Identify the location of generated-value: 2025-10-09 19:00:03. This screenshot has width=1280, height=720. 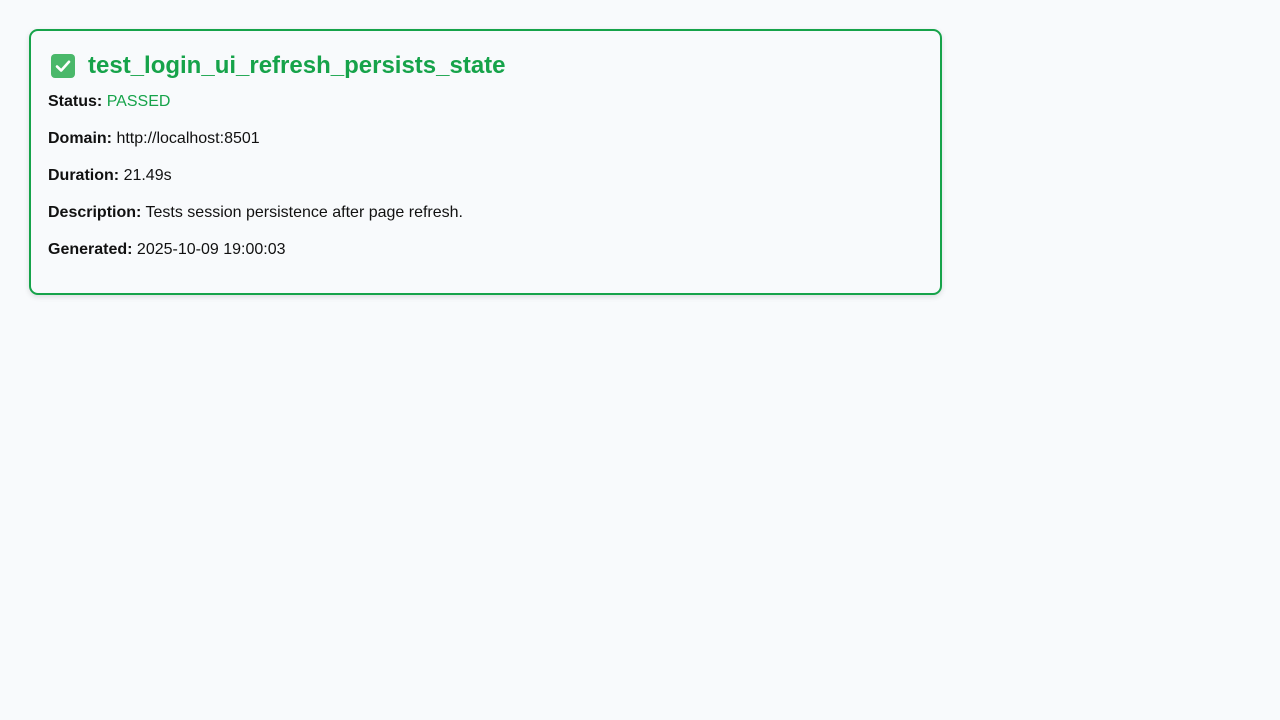
(211, 249).